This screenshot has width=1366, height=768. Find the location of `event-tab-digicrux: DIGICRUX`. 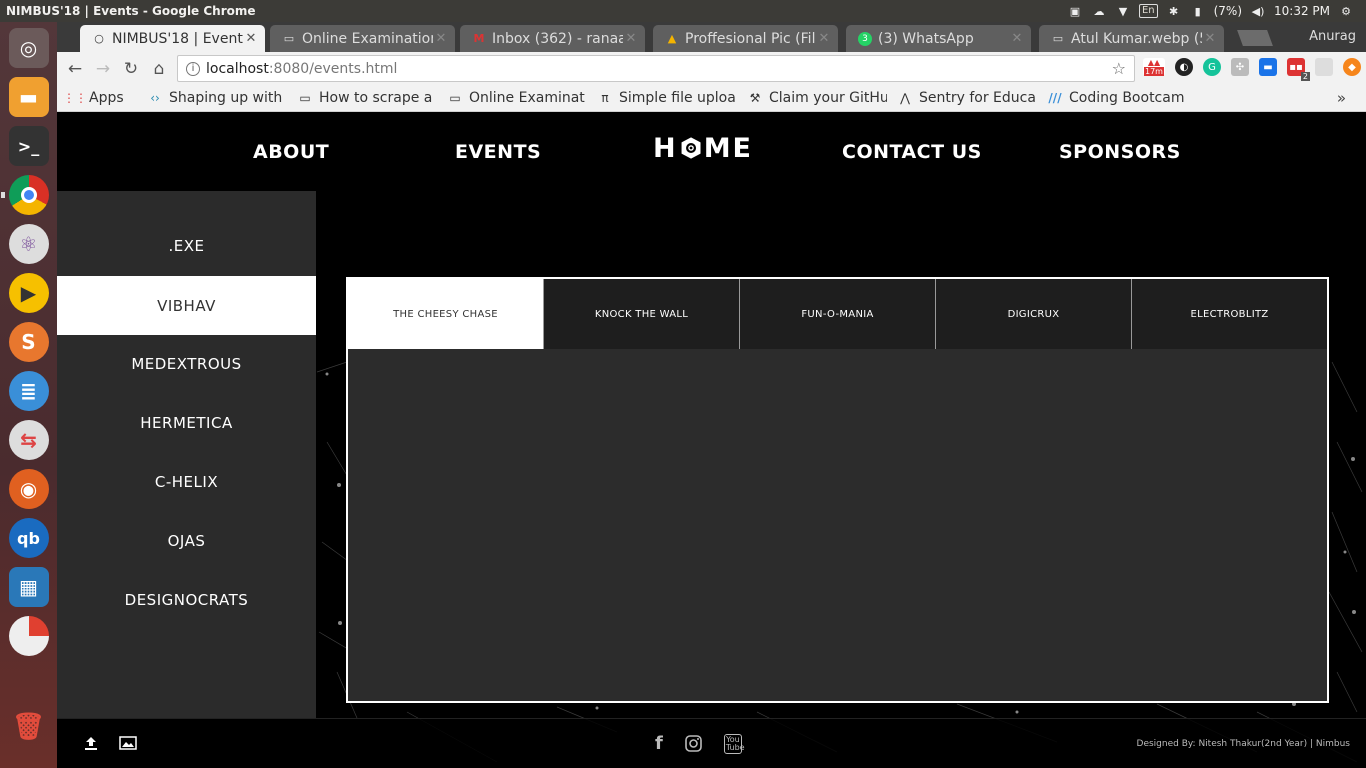

event-tab-digicrux: DIGICRUX is located at coordinates (1033, 314).